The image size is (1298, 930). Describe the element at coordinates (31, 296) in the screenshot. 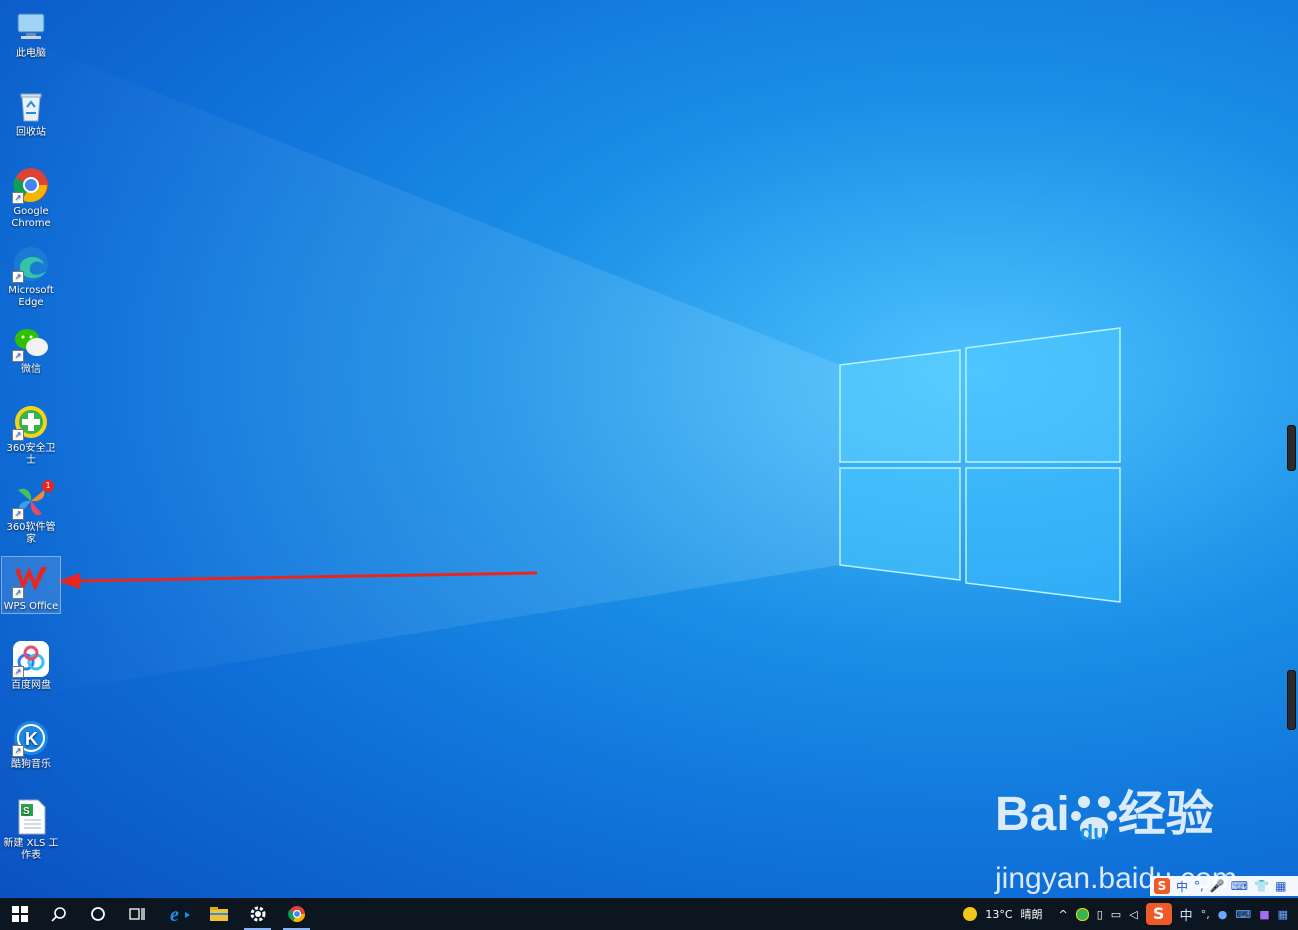

I see `icon-label: Microsoft Edge` at that location.